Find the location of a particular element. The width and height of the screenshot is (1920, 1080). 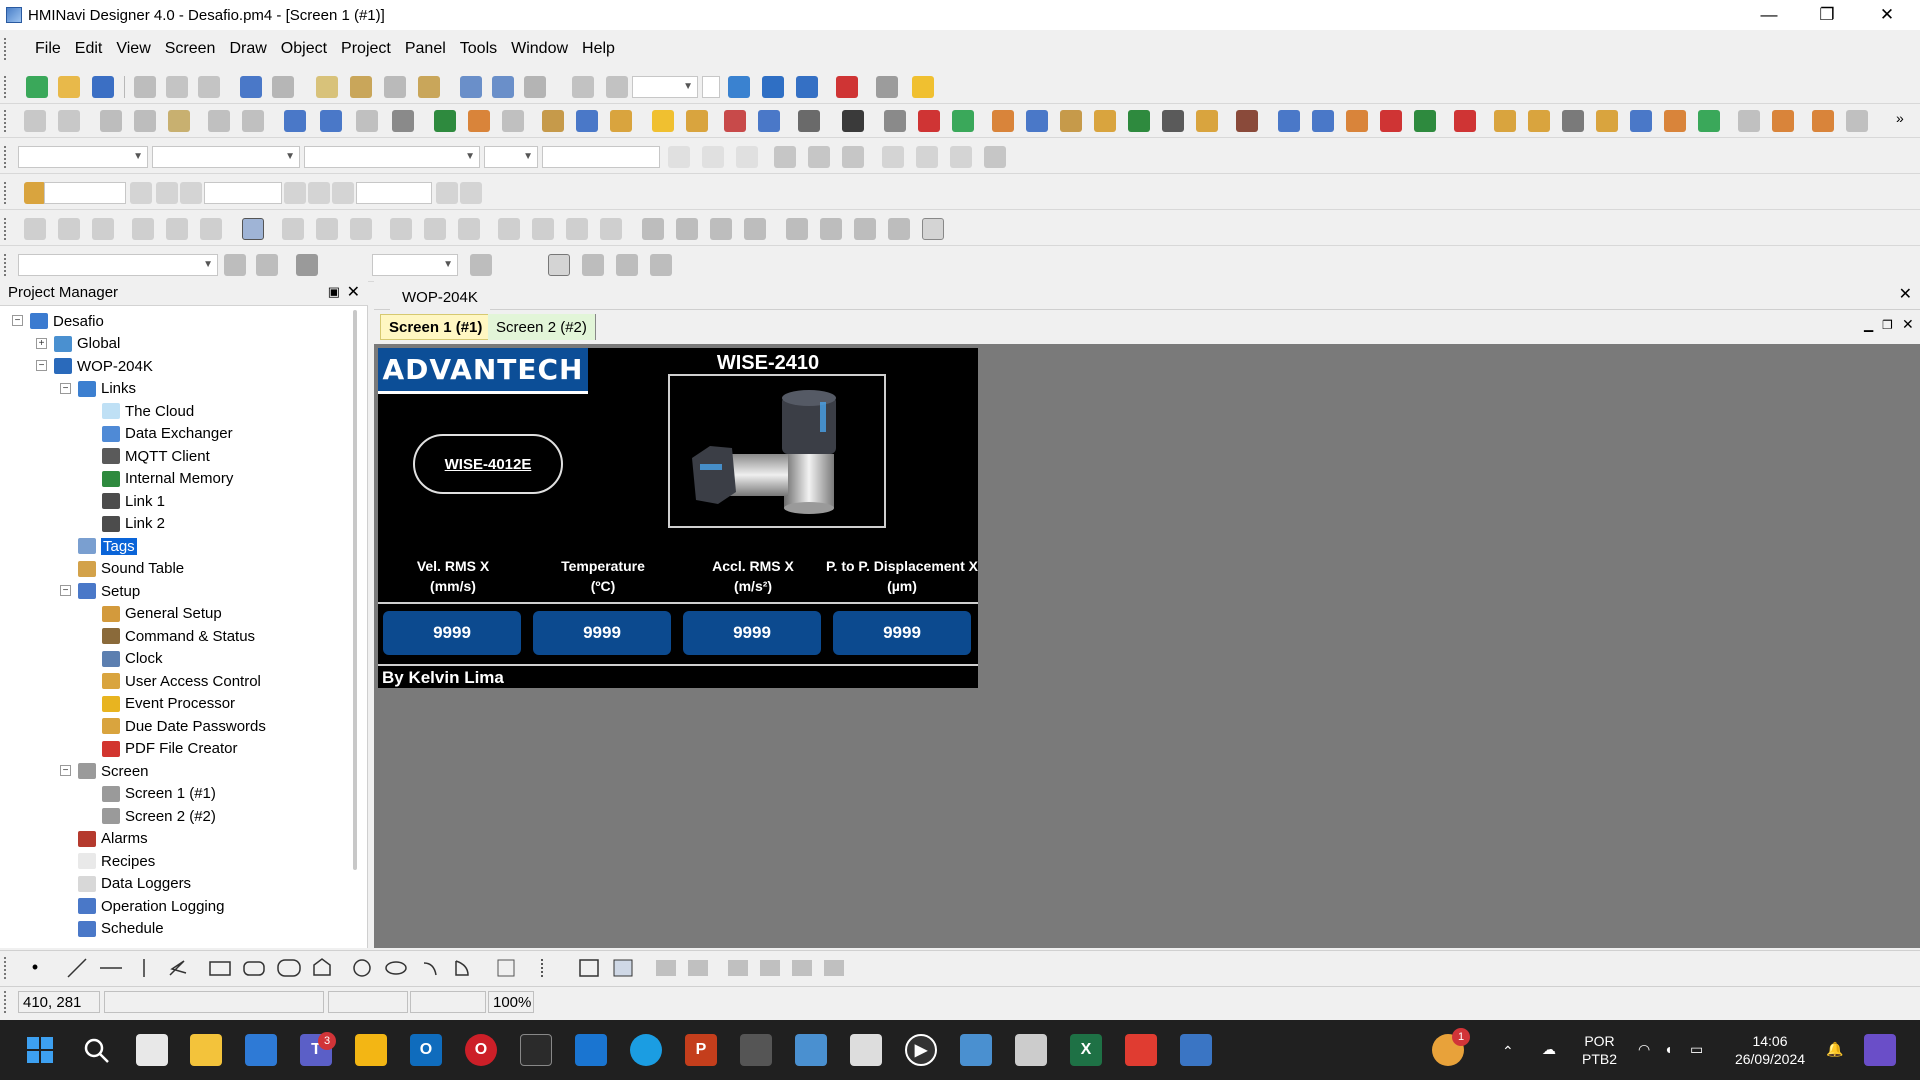

menu-window: Window is located at coordinates (539, 49).